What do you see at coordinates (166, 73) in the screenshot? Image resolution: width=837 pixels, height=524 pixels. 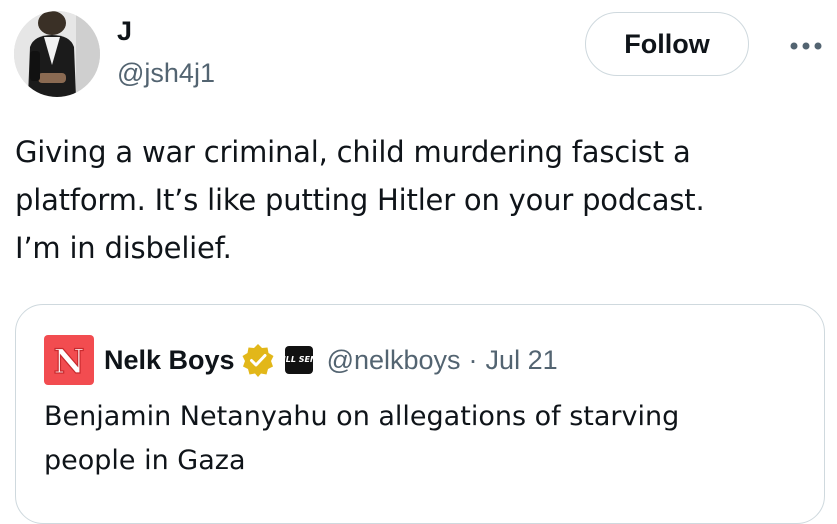 I see `author-handle: @jsh4j1` at bounding box center [166, 73].